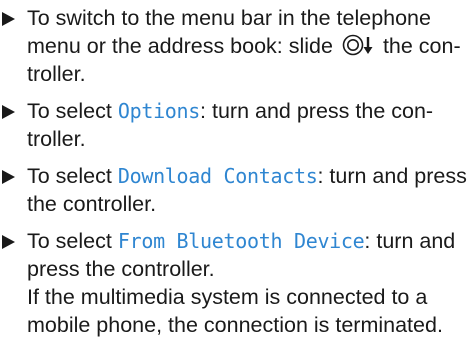 The width and height of the screenshot is (472, 348). What do you see at coordinates (217, 176) in the screenshot?
I see `menu-item-download-contacts: Download Contacts` at bounding box center [217, 176].